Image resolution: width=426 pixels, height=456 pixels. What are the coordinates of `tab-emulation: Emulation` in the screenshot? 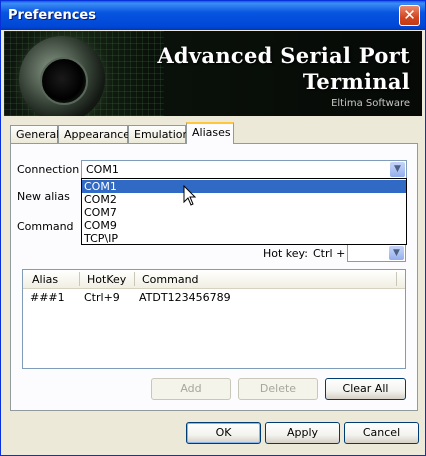 It's located at (159, 134).